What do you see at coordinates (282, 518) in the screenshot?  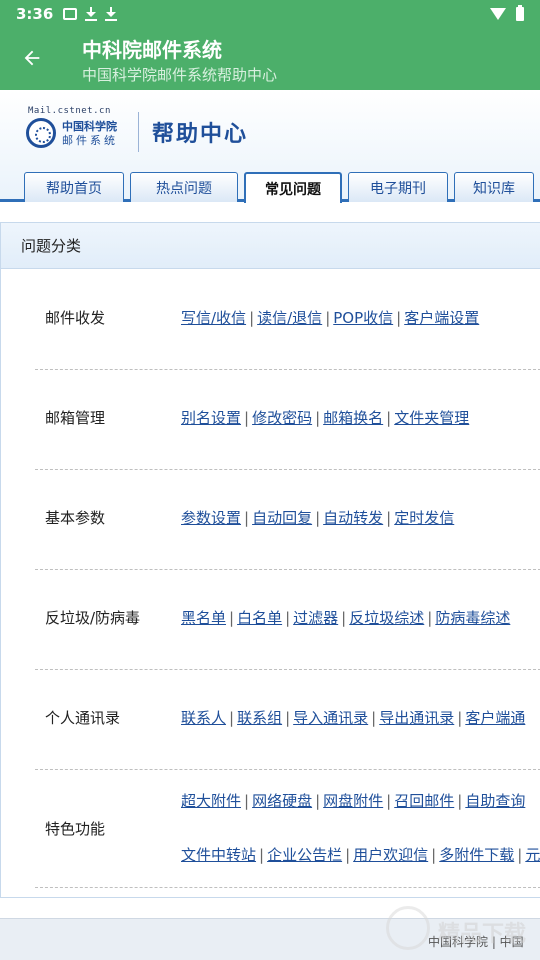 I see `topic-link: 自动回复` at bounding box center [282, 518].